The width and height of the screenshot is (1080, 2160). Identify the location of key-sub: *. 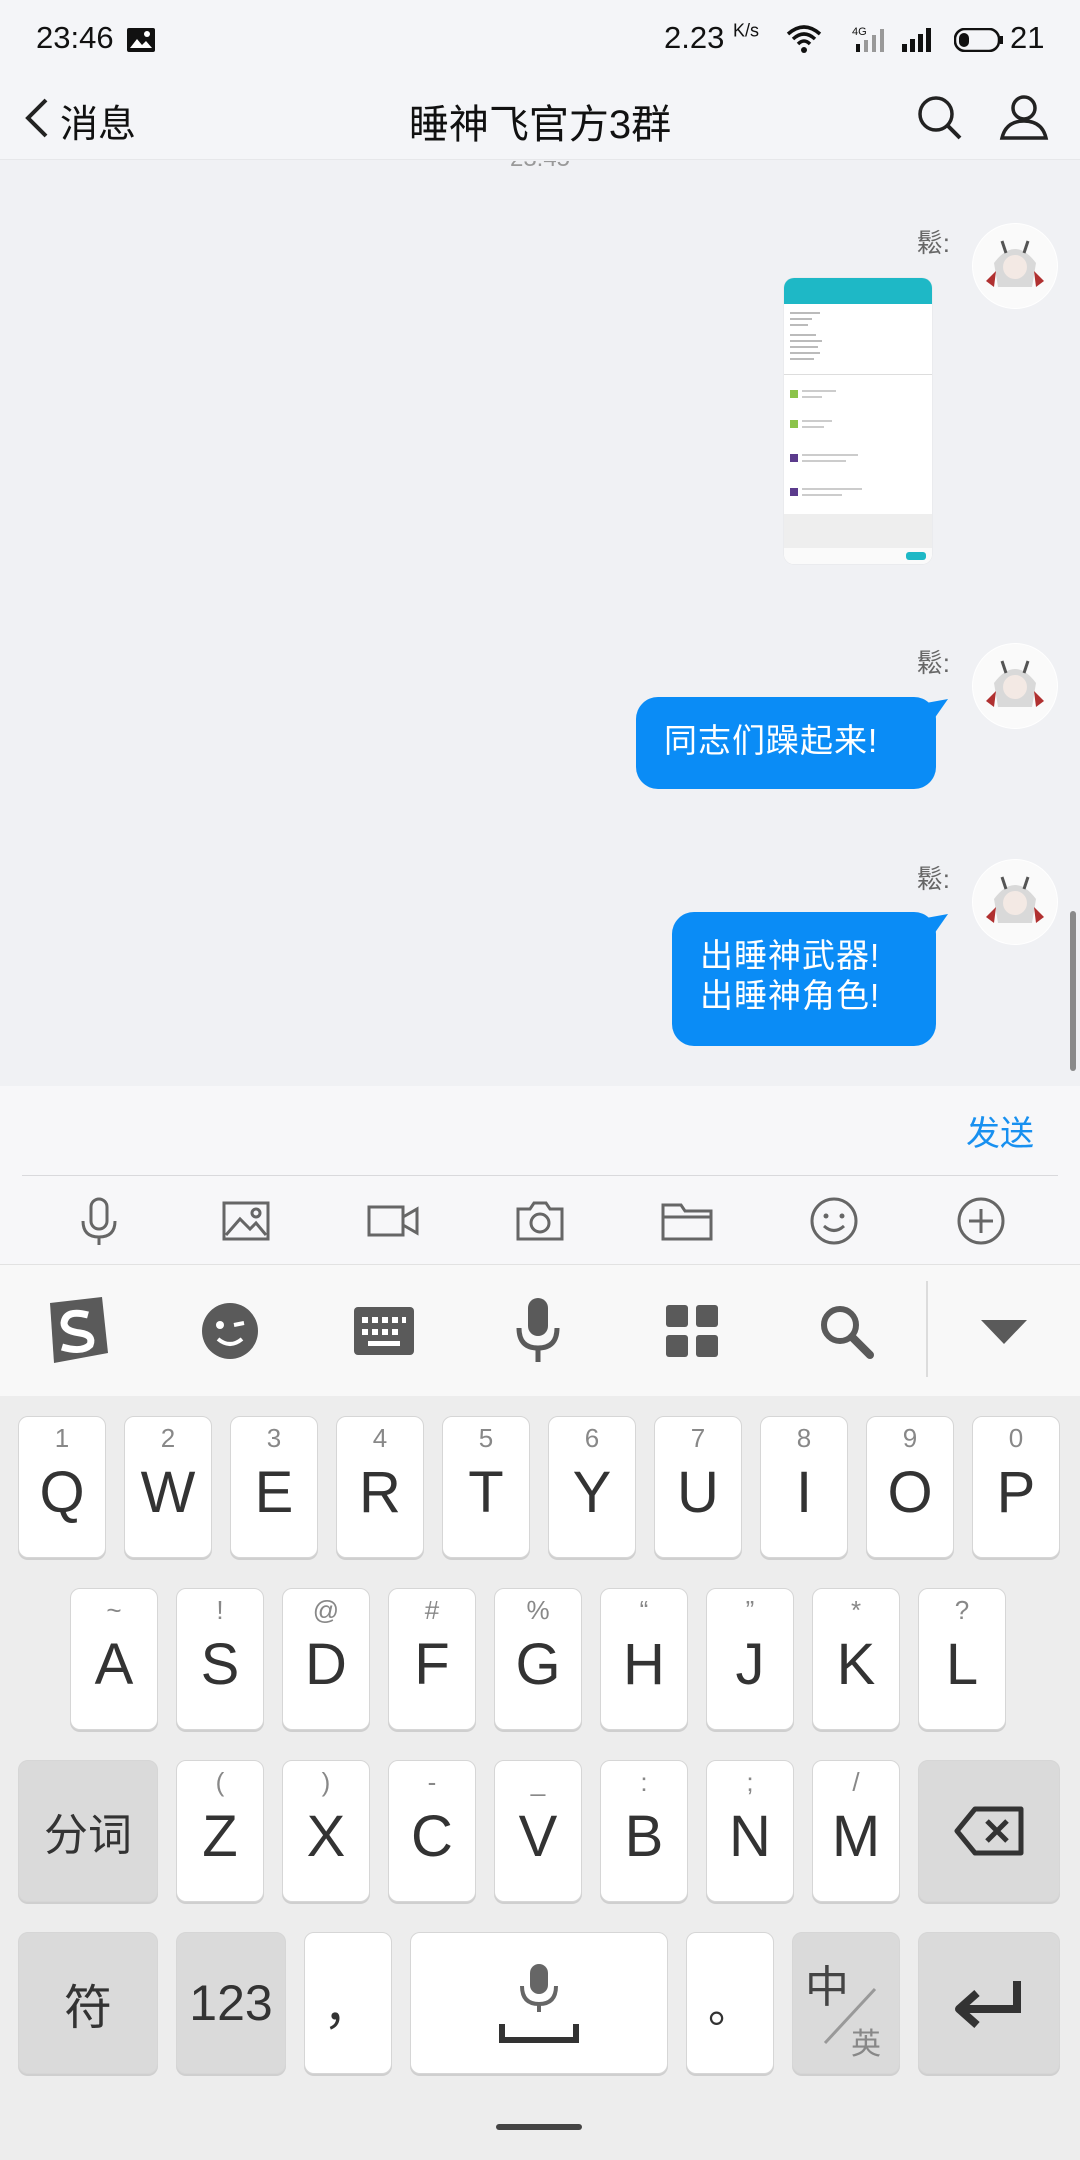
(856, 1610).